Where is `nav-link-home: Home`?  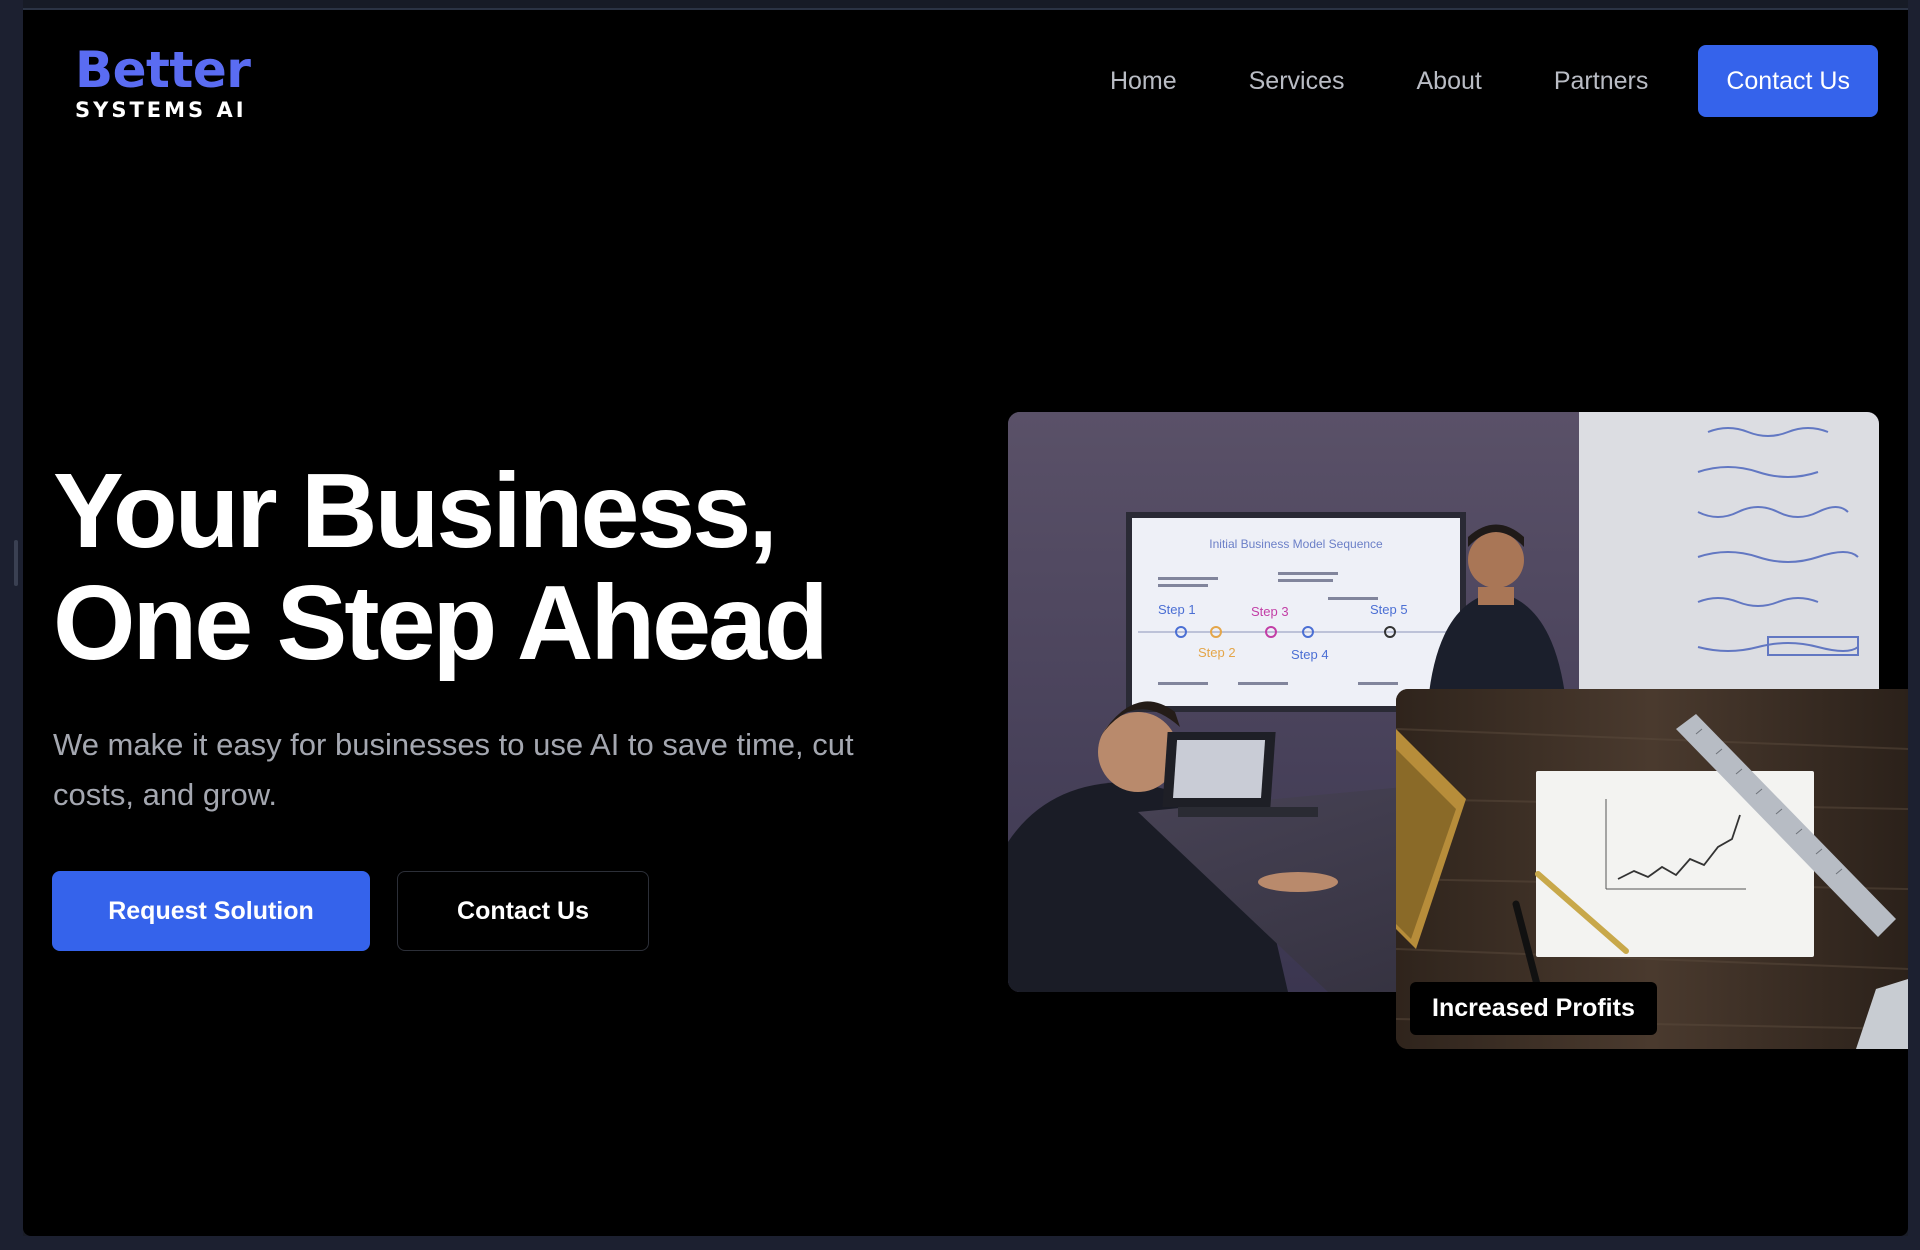
nav-link-home: Home is located at coordinates (1143, 81).